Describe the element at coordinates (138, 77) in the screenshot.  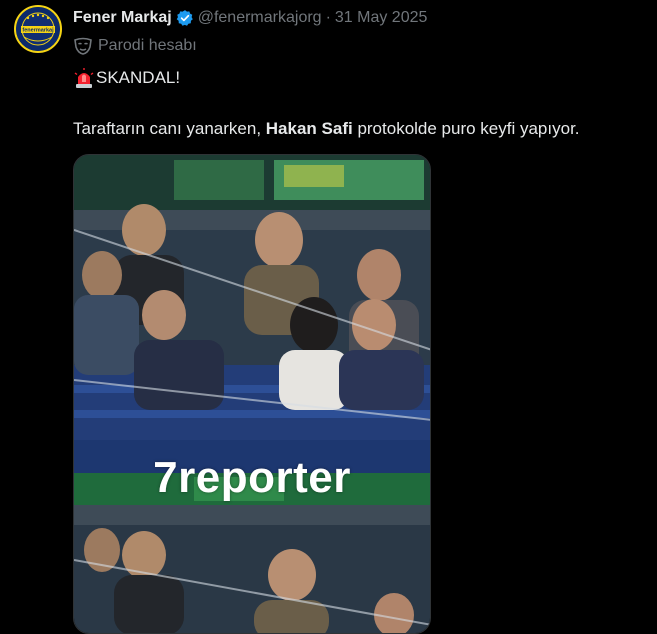
I see `tweet-headline: SKANDAL!` at that location.